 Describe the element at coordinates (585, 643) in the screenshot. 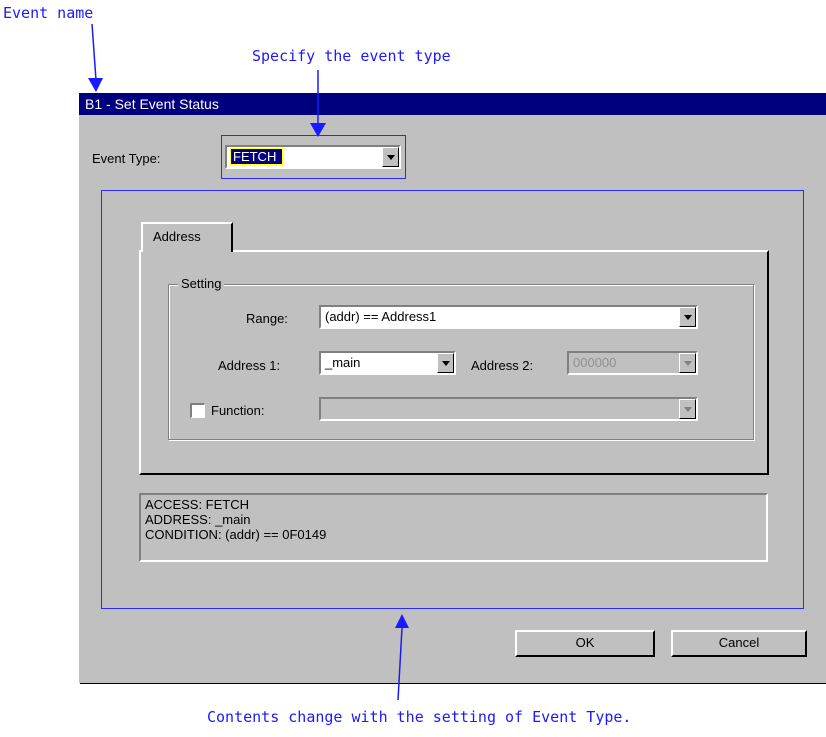

I see `ok-button: OK` at that location.